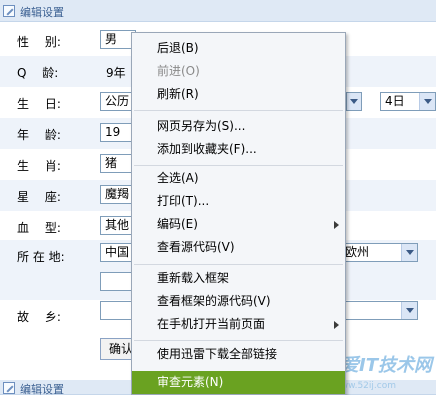 The image size is (436, 395). Describe the element at coordinates (190, 382) in the screenshot. I see `menu-item-label: 审查元素(N)` at that location.